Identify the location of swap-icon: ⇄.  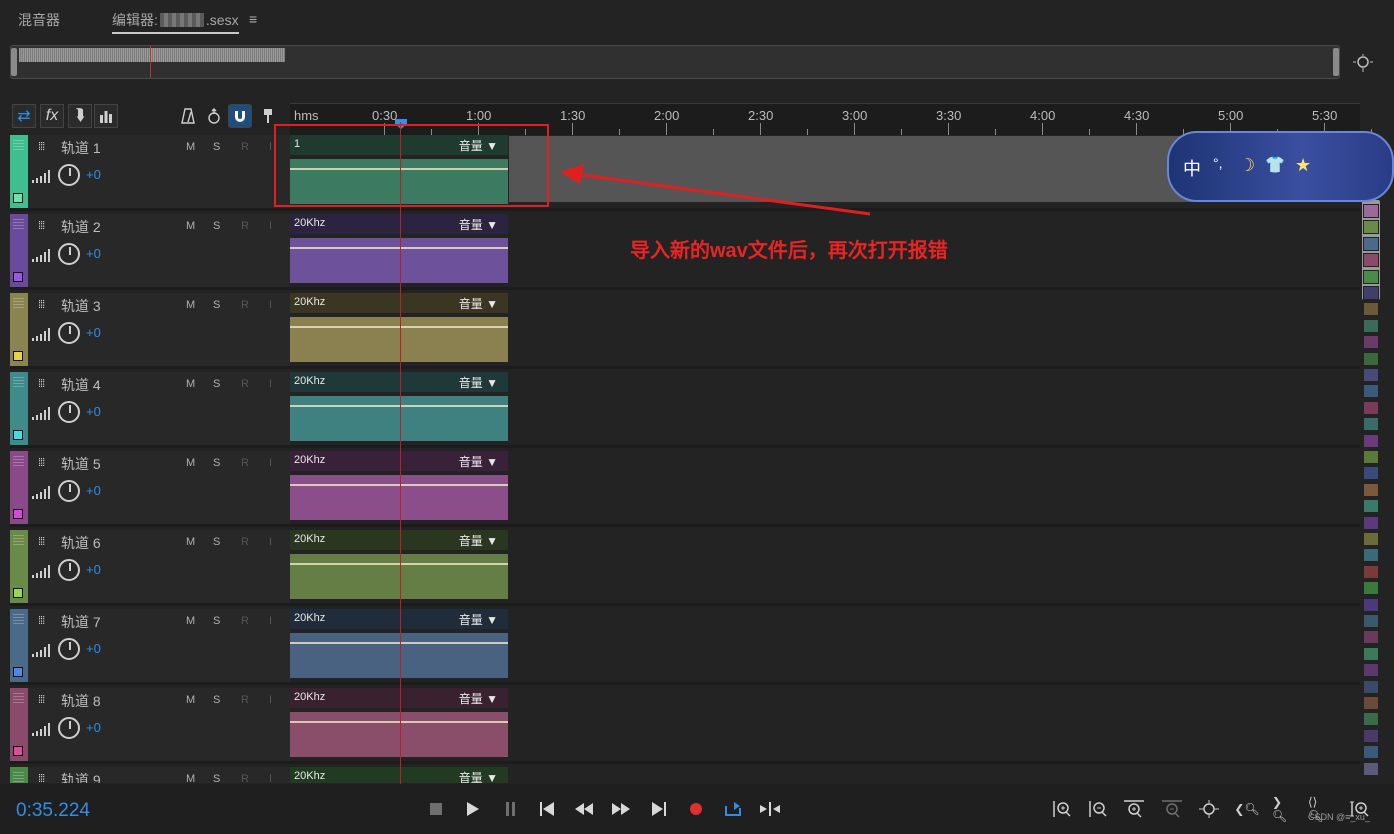
(24, 116).